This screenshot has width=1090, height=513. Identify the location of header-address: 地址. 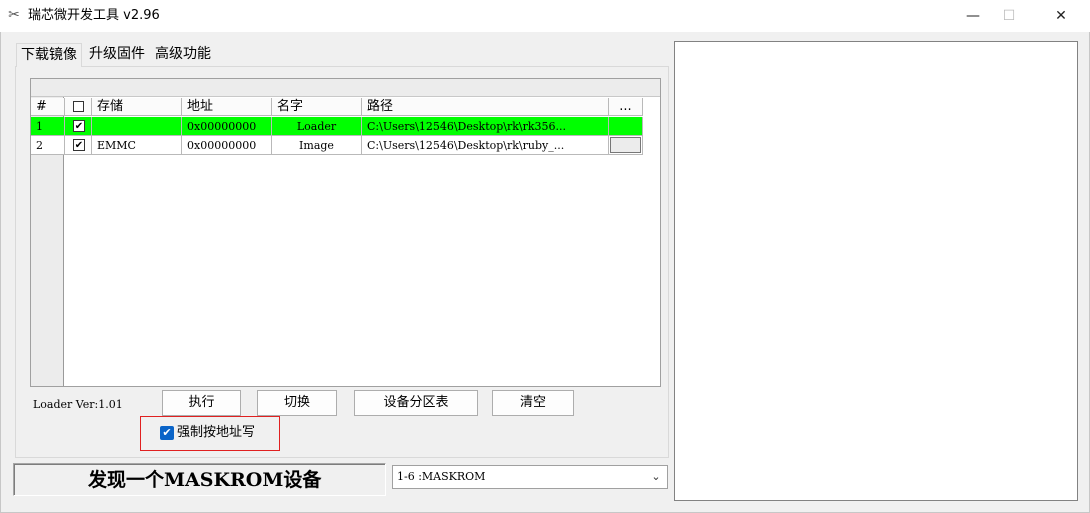
(227, 107).